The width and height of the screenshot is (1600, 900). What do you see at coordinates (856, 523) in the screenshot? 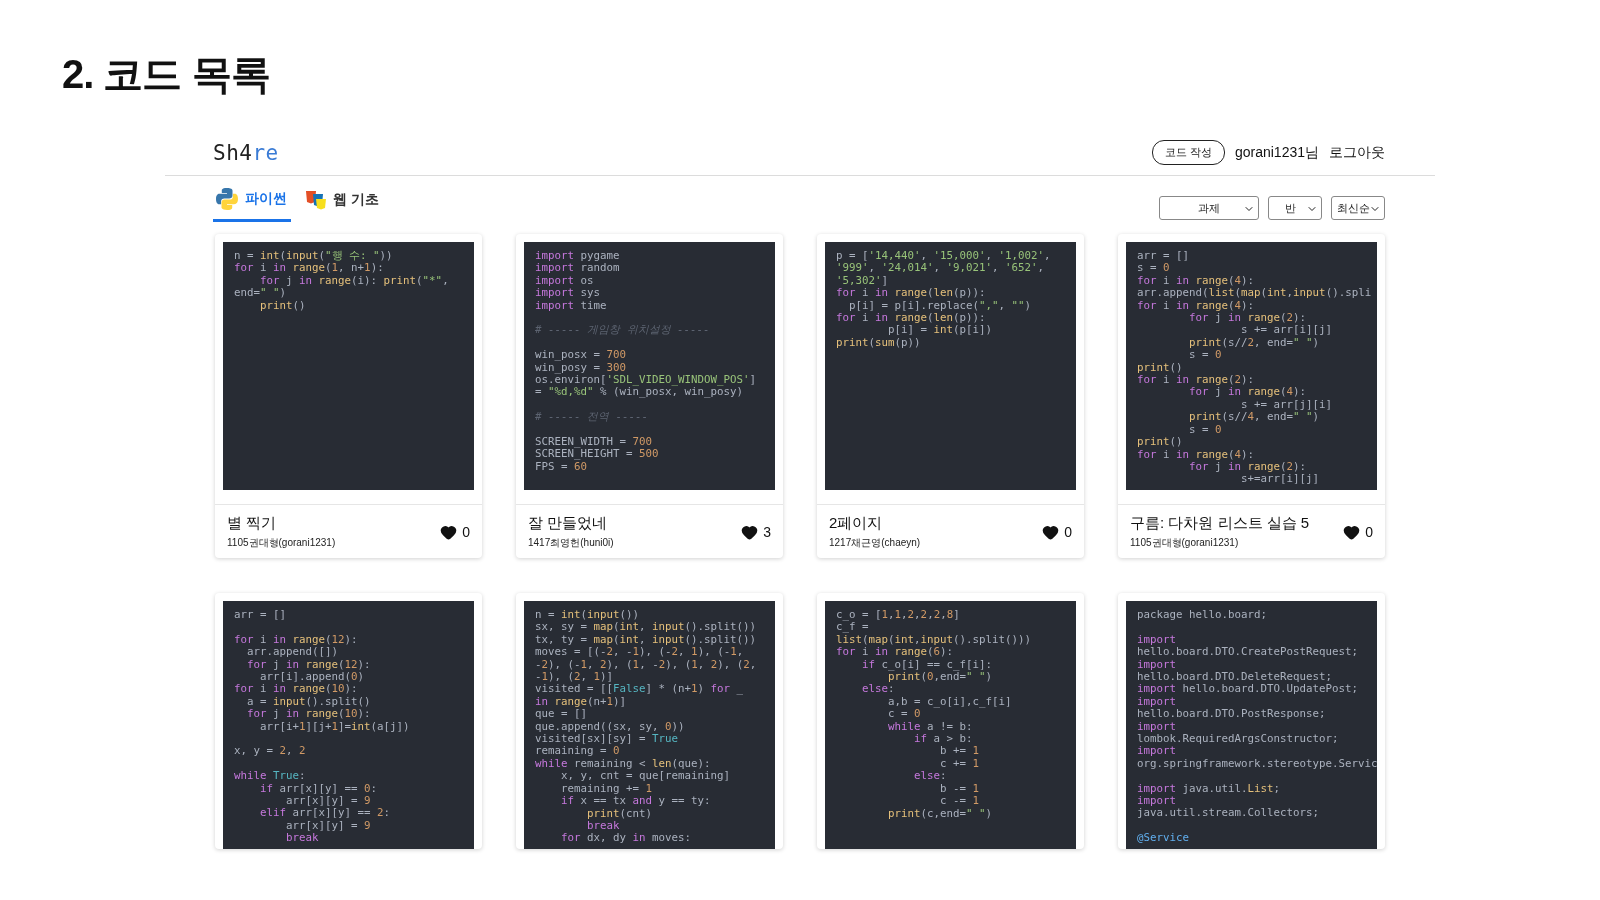
I see `card-title: 2페이지` at bounding box center [856, 523].